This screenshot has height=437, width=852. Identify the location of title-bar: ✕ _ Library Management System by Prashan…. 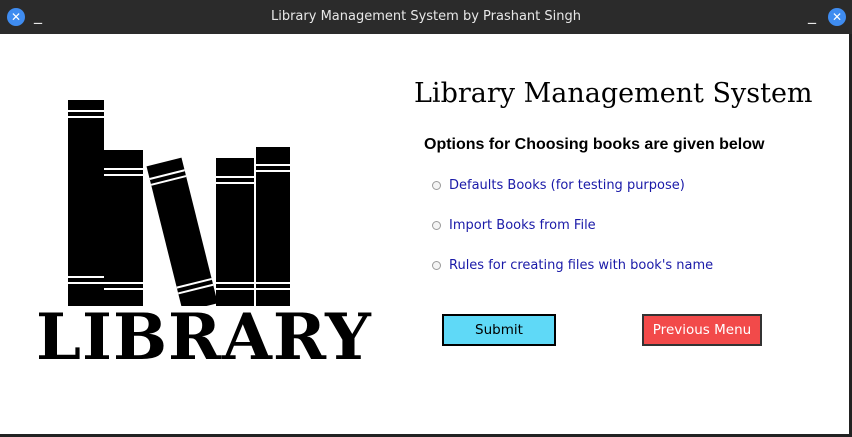
(426, 17).